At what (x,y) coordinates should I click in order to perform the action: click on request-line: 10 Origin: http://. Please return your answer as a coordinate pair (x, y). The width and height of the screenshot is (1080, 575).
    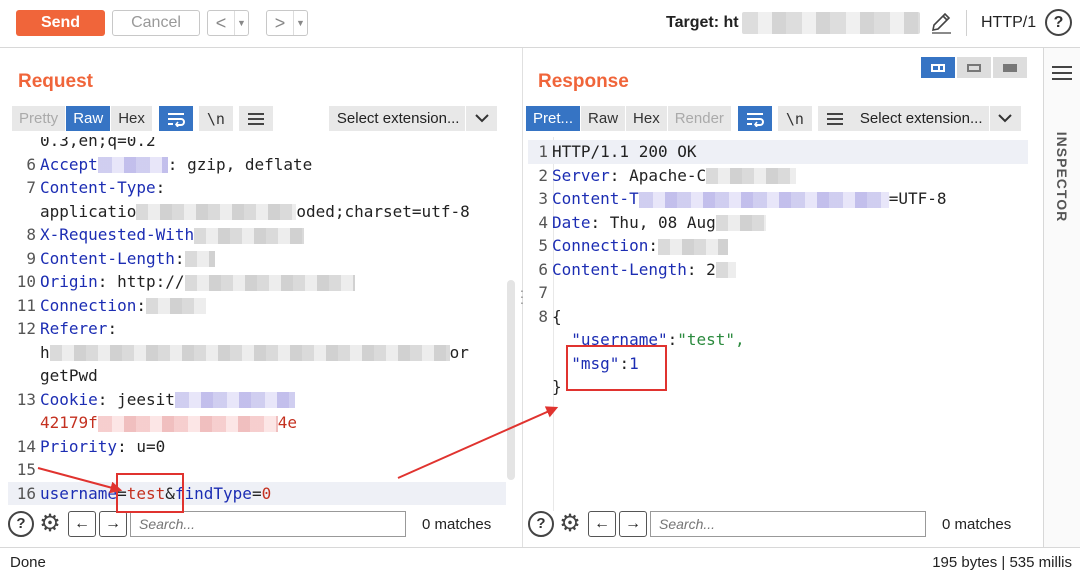
    Looking at the image, I should click on (257, 282).